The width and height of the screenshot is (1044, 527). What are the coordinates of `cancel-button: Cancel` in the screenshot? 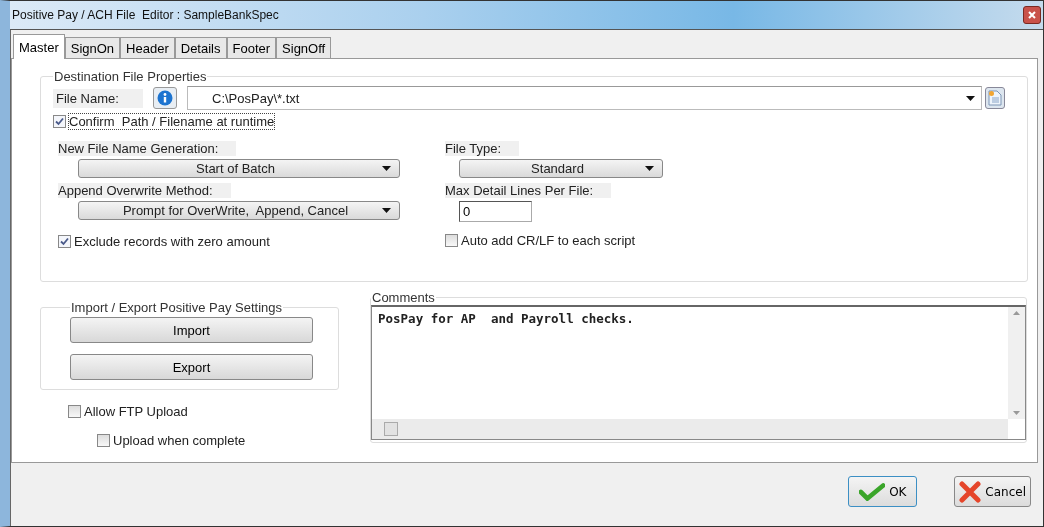 It's located at (992, 491).